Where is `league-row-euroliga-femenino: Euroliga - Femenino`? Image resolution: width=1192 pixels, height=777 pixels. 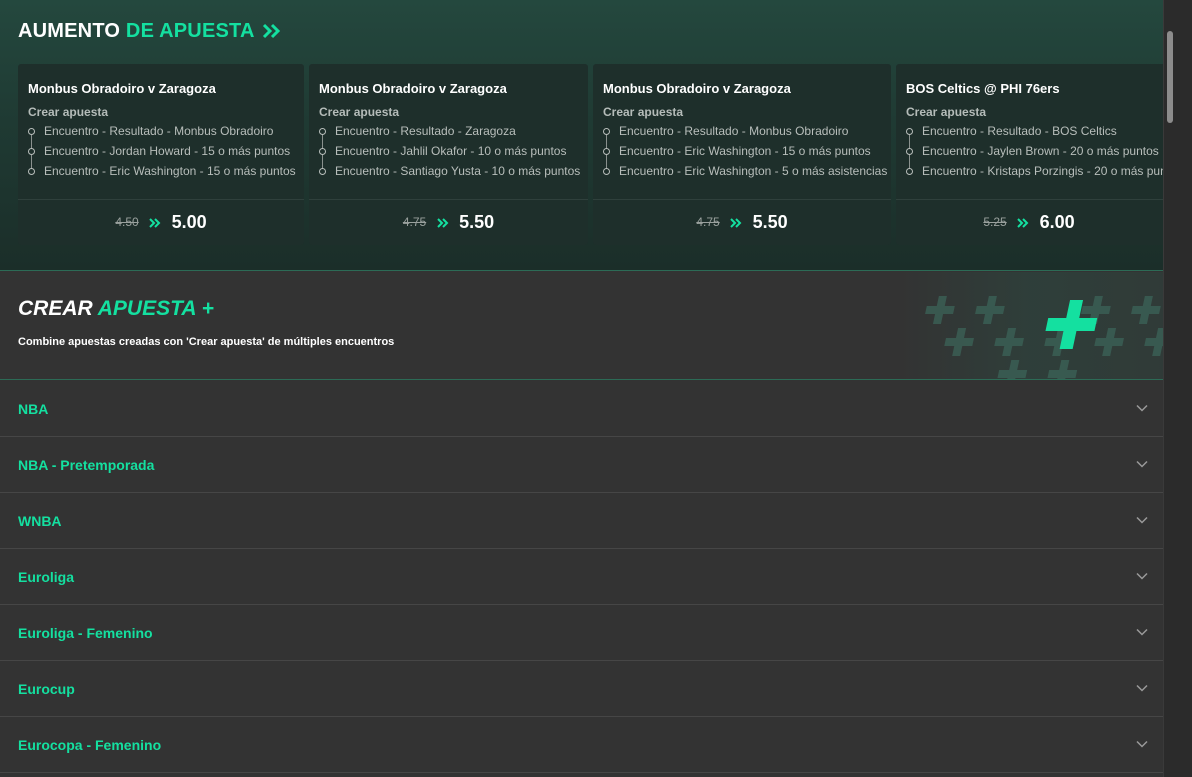
league-row-euroliga-femenino: Euroliga - Femenino is located at coordinates (581, 633).